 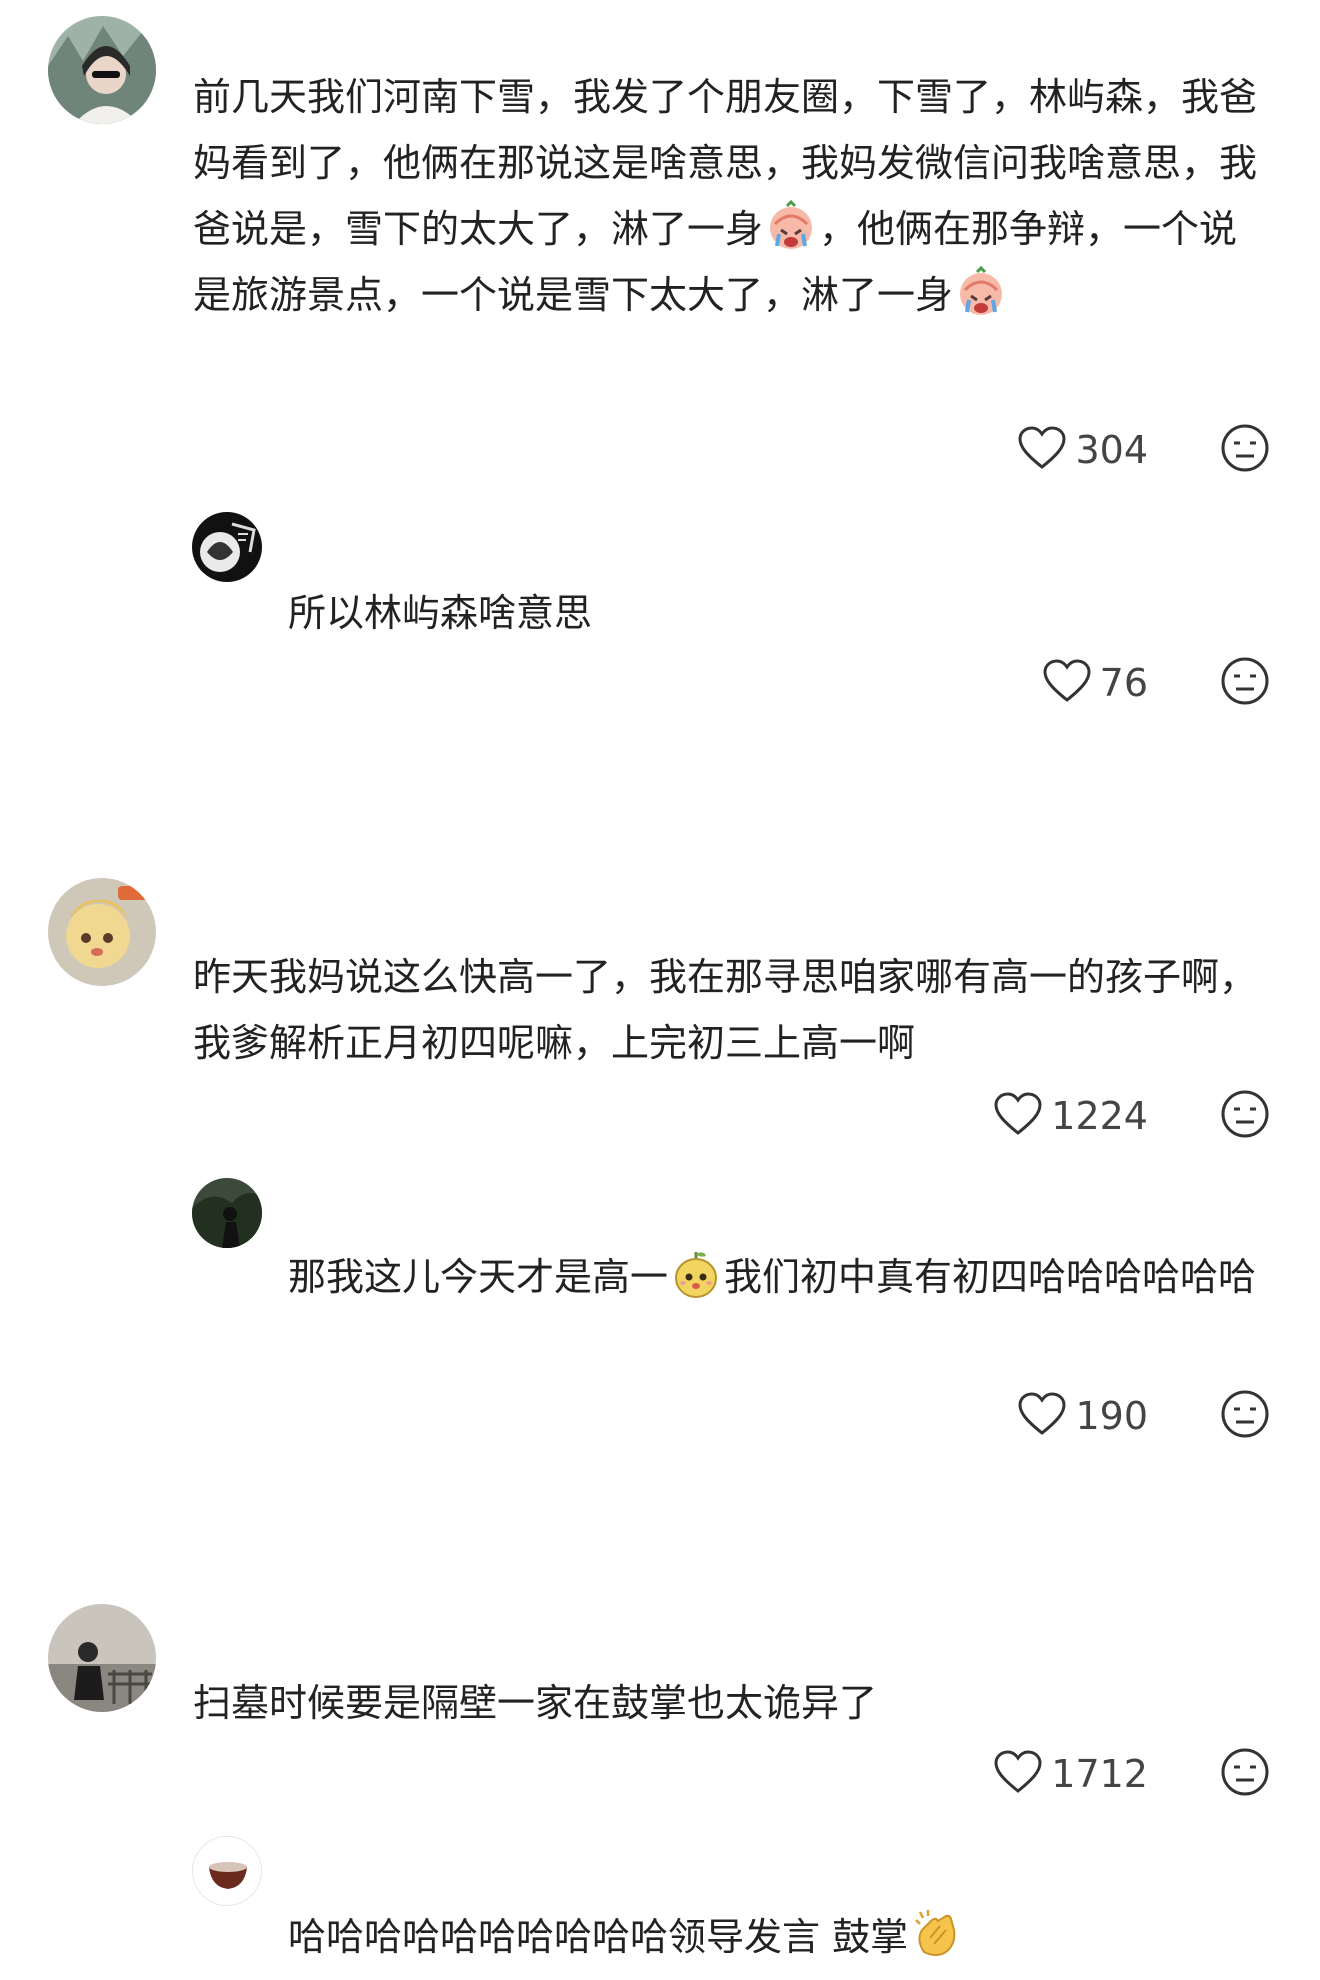 I want to click on reply-text: 所以林屿森啥意思, so click(x=440, y=613).